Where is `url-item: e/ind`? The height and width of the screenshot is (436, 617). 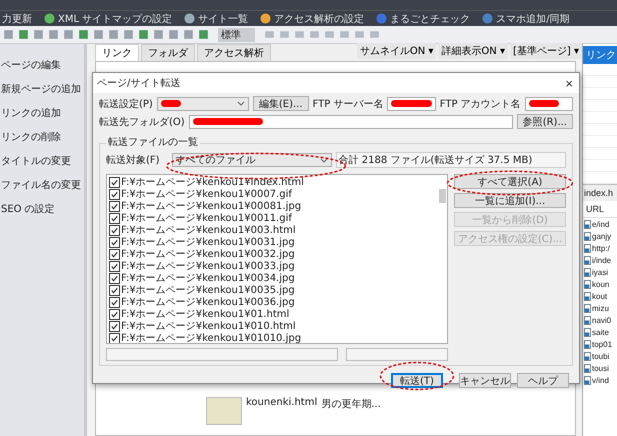 url-item: e/ind is located at coordinates (601, 224).